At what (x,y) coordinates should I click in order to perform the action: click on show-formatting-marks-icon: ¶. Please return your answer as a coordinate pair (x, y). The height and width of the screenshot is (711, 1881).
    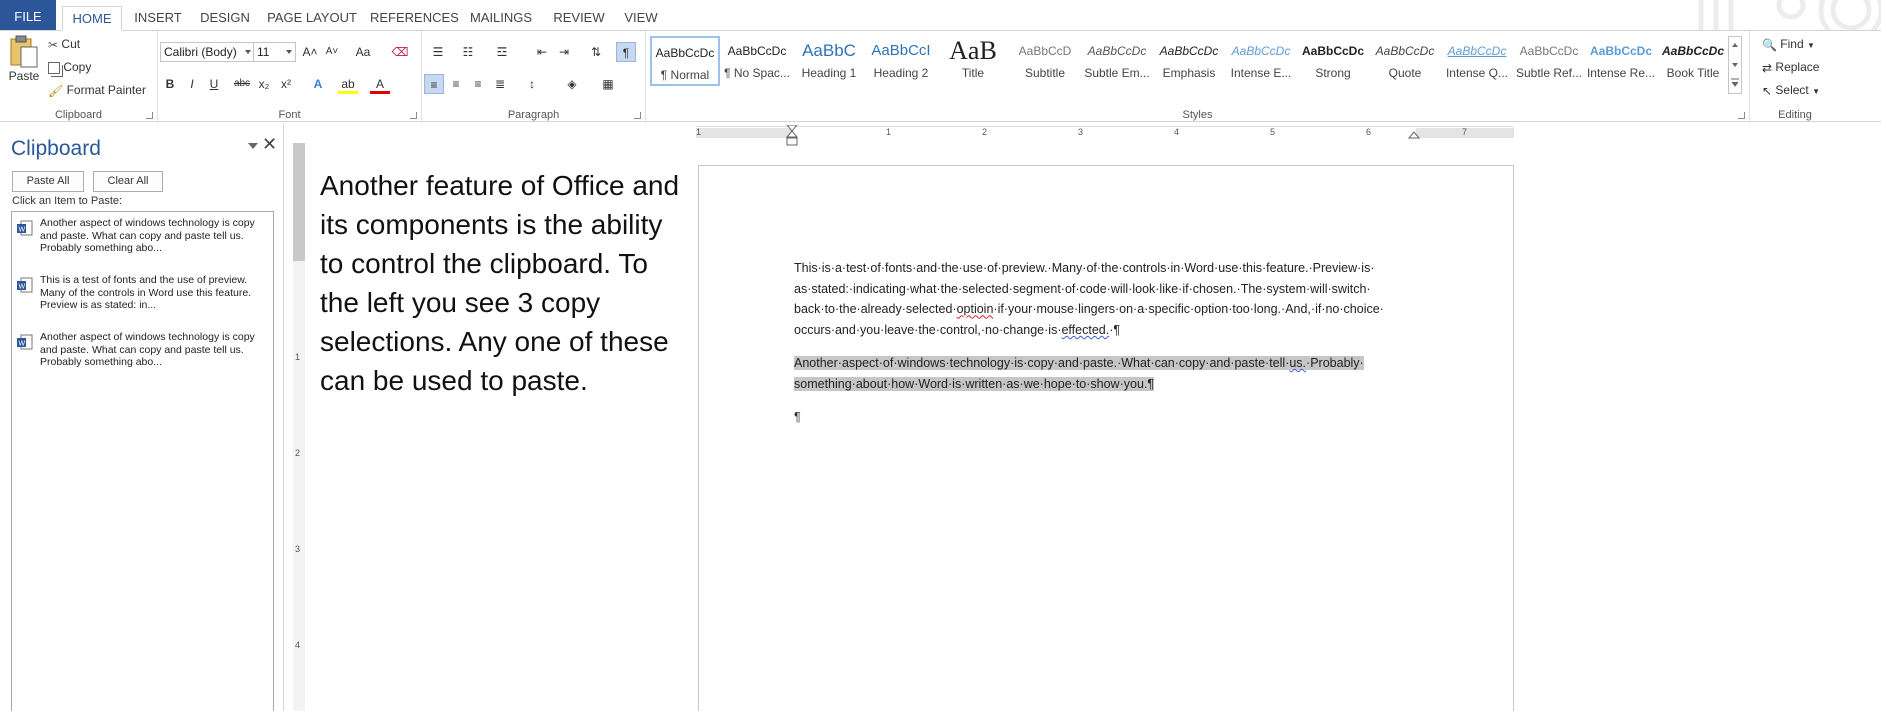
    Looking at the image, I should click on (626, 52).